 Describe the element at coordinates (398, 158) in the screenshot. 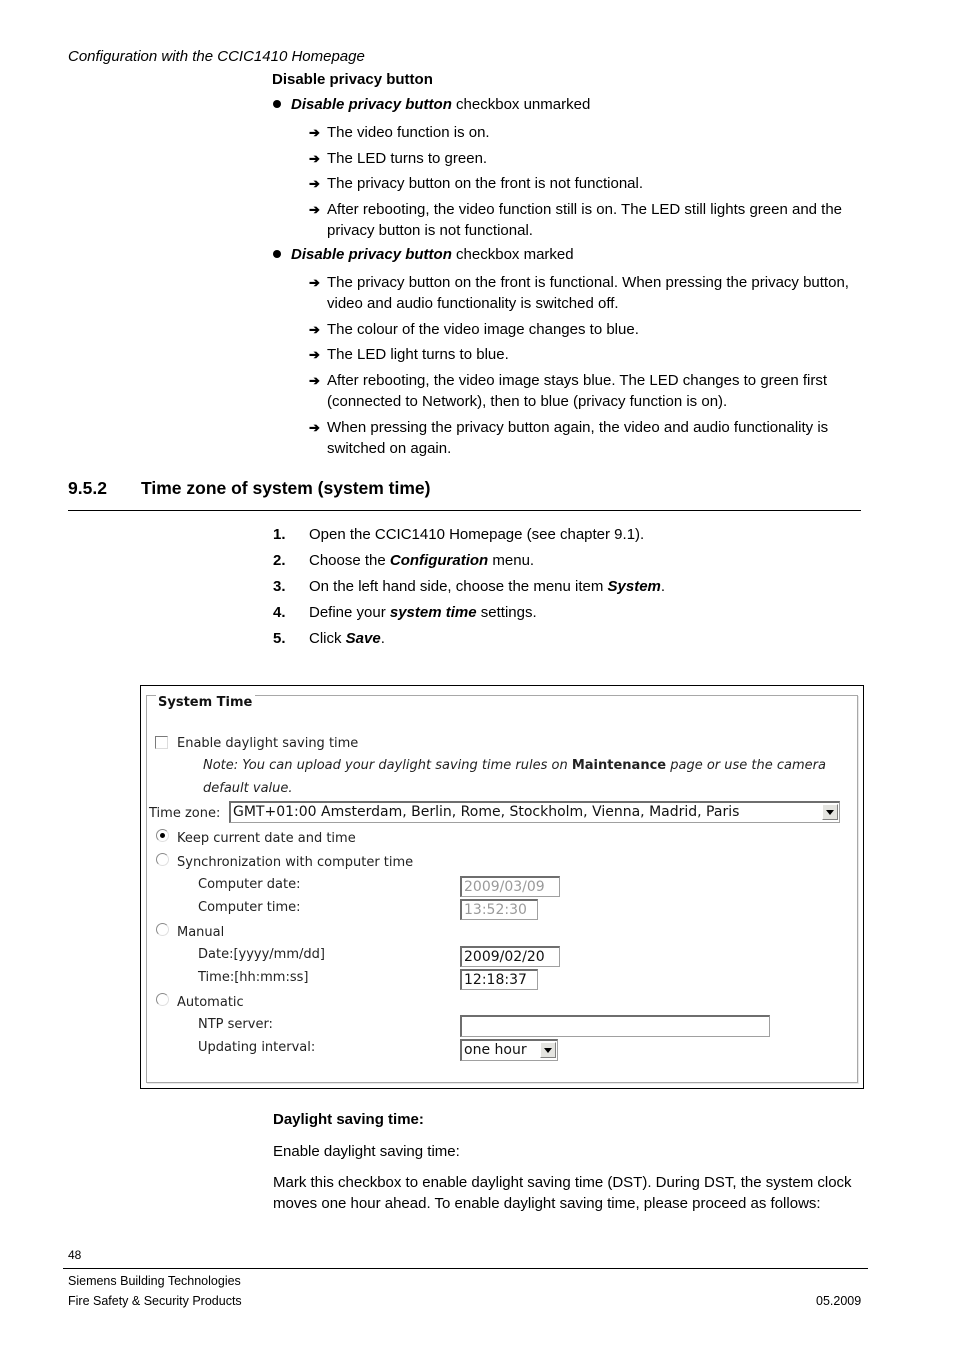

I see `list-item: ➔ The LED turns to green.` at that location.